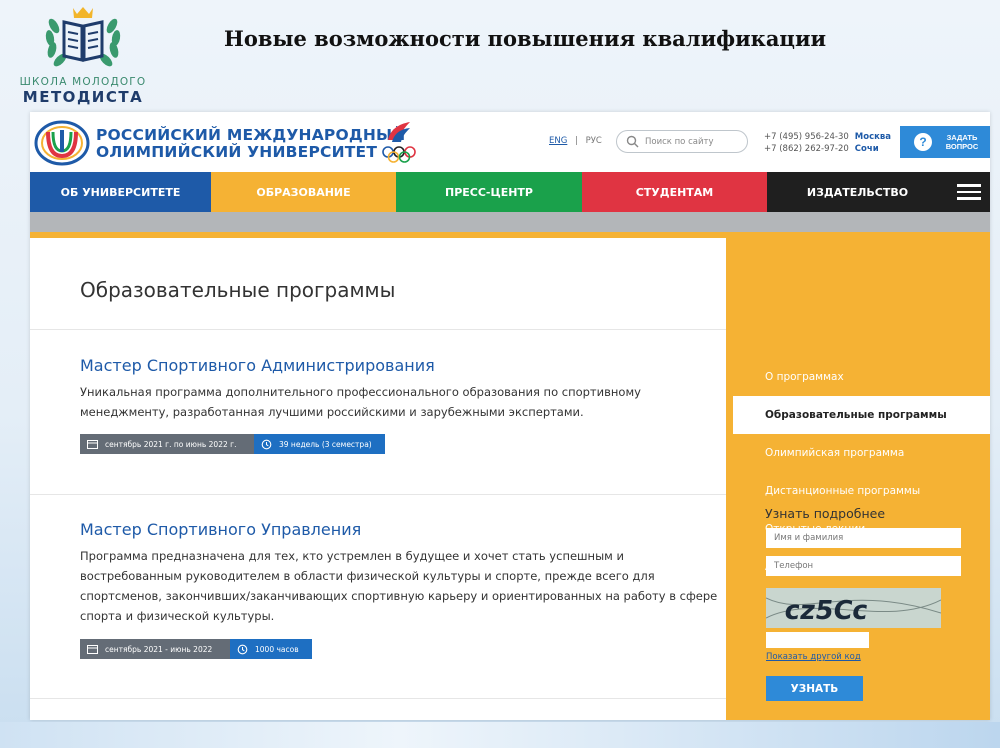  Describe the element at coordinates (863, 538) in the screenshot. I see `name-field` at that location.